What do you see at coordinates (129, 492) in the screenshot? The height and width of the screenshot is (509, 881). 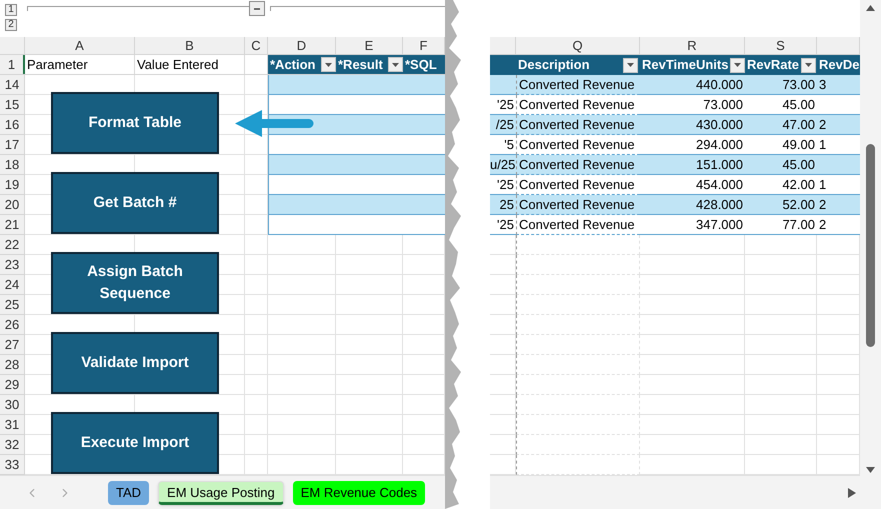 I see `sheet-tab: TAD` at bounding box center [129, 492].